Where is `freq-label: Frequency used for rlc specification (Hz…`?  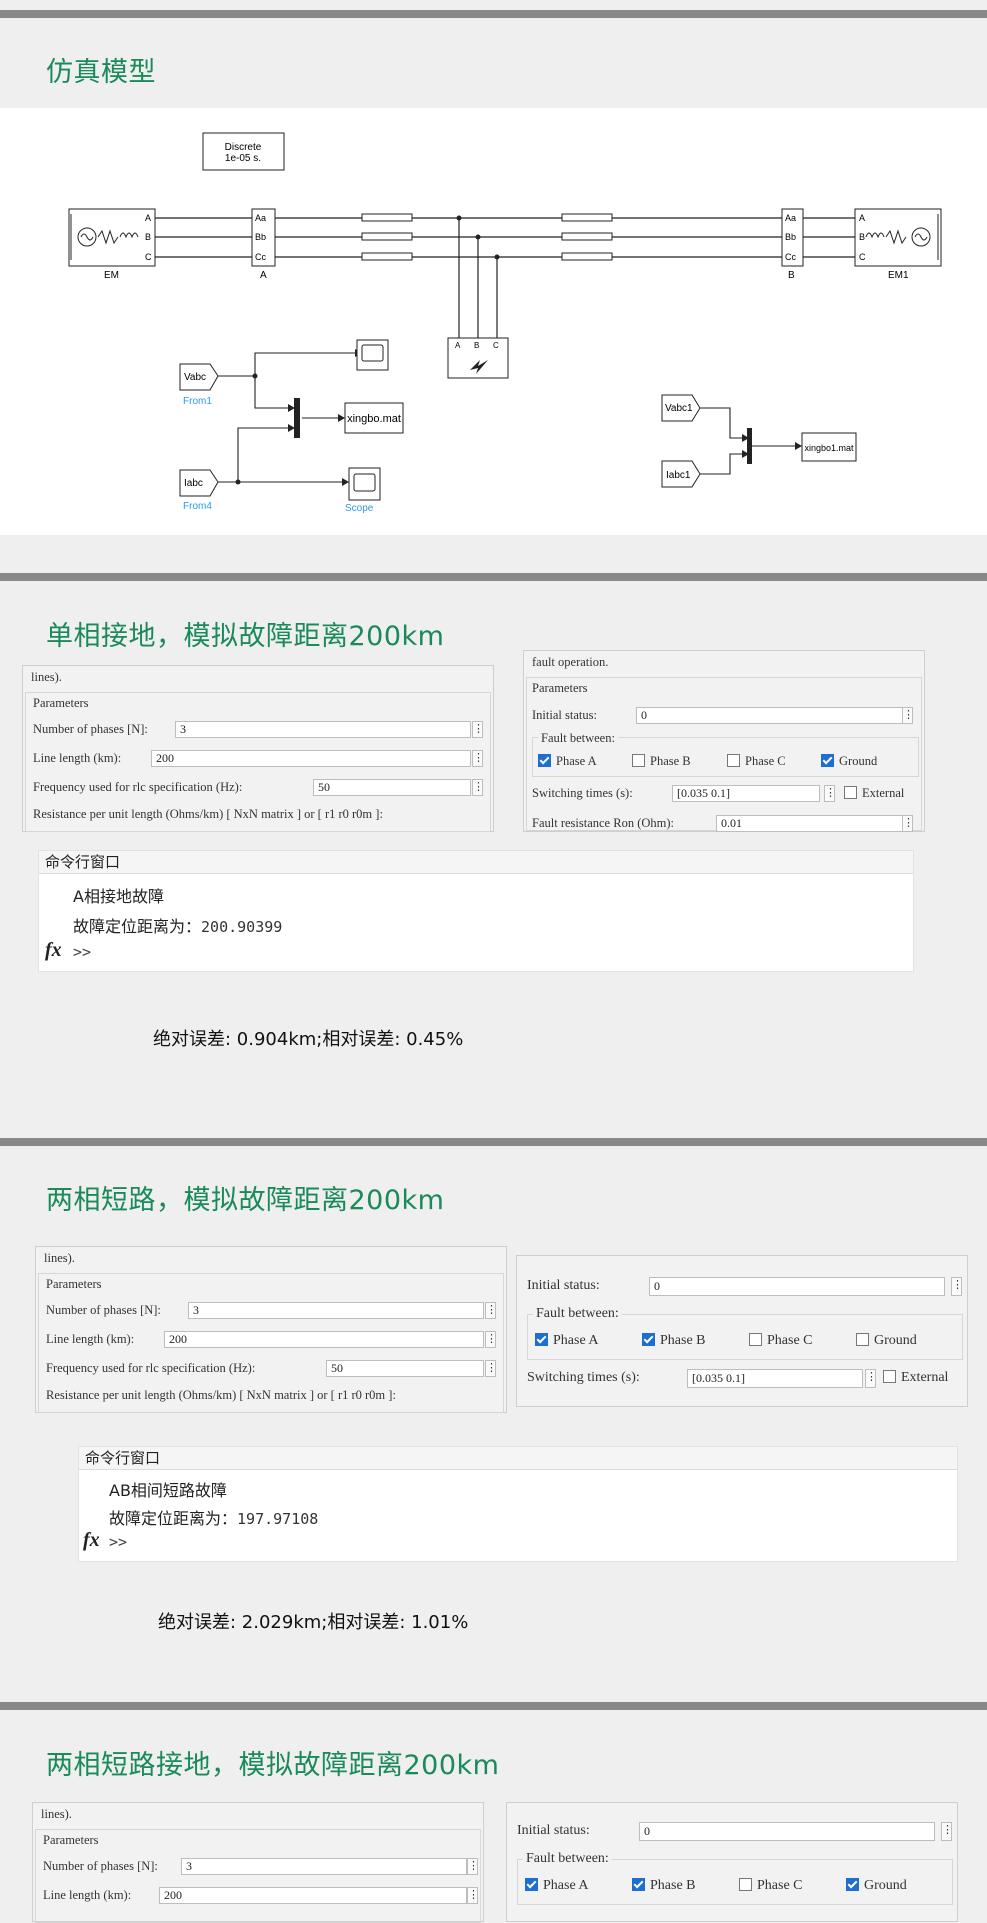 freq-label: Frequency used for rlc specification (Hz… is located at coordinates (138, 787).